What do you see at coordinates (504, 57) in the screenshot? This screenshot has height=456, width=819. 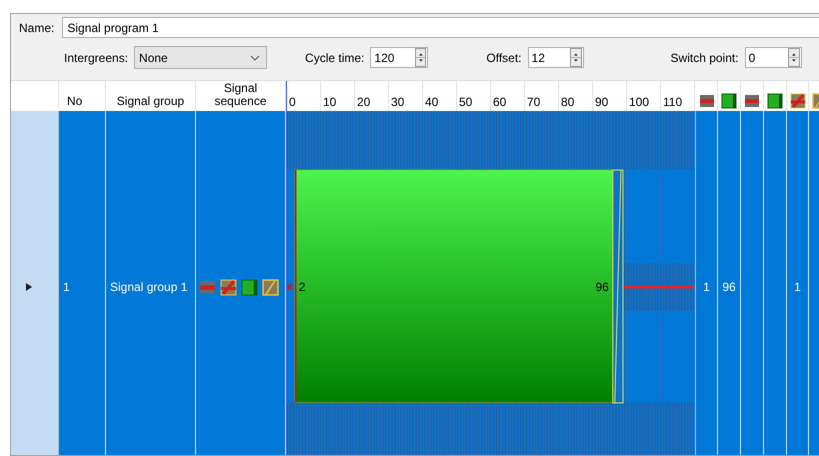 I see `field-label: Offset:` at bounding box center [504, 57].